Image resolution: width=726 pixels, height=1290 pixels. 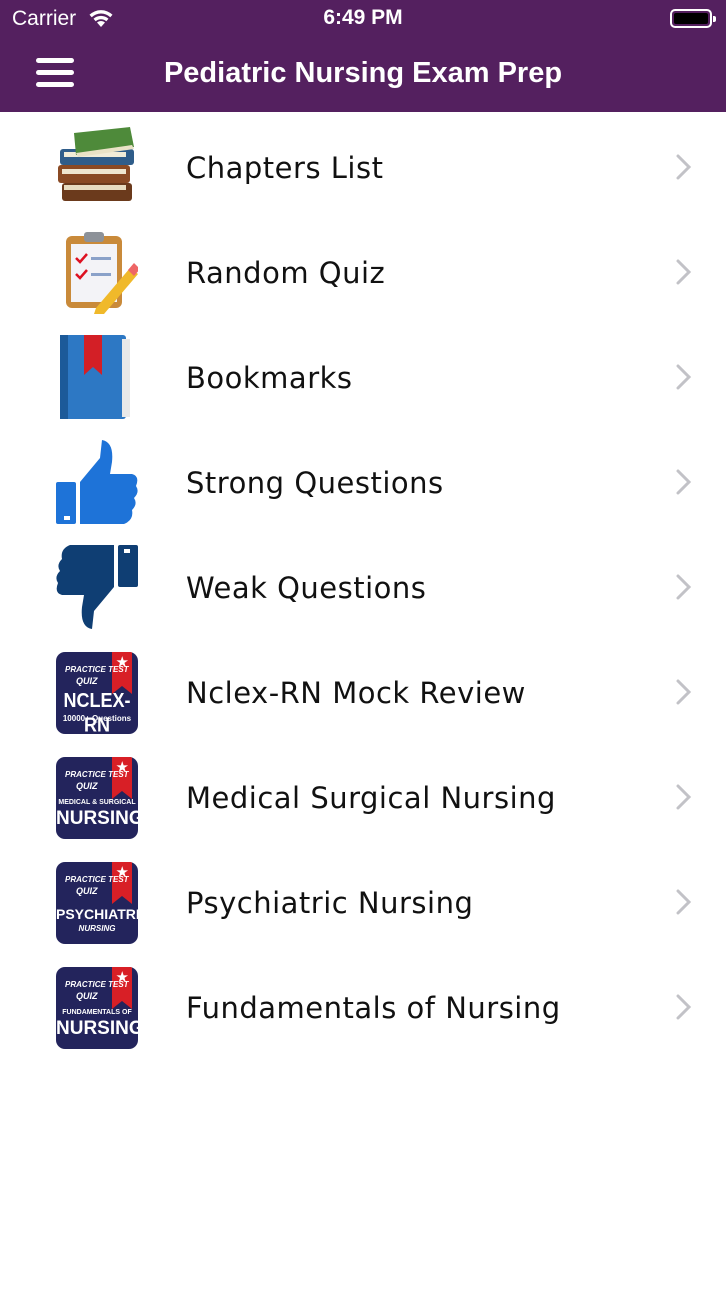 What do you see at coordinates (96, 164) in the screenshot?
I see `books-icon` at bounding box center [96, 164].